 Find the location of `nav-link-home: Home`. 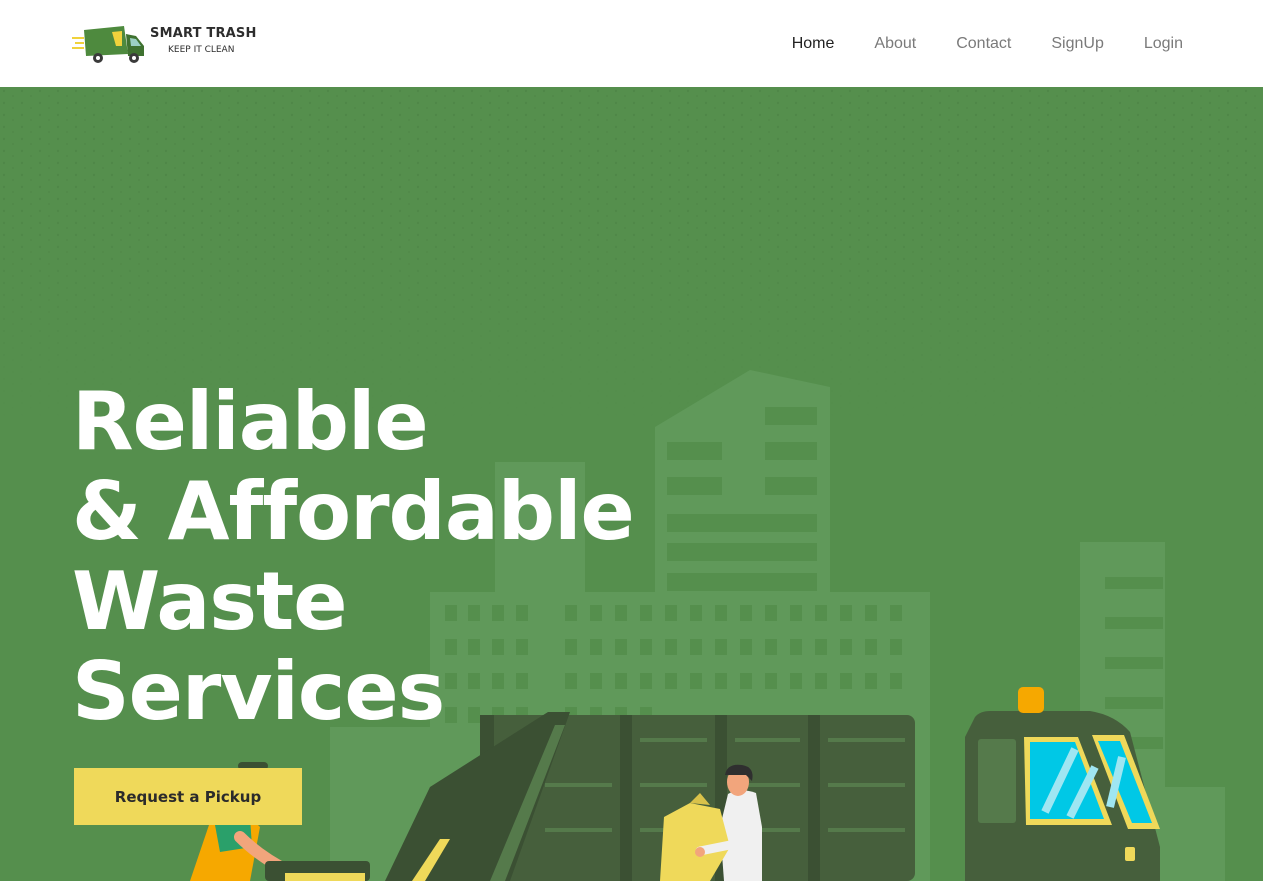

nav-link-home: Home is located at coordinates (813, 44).